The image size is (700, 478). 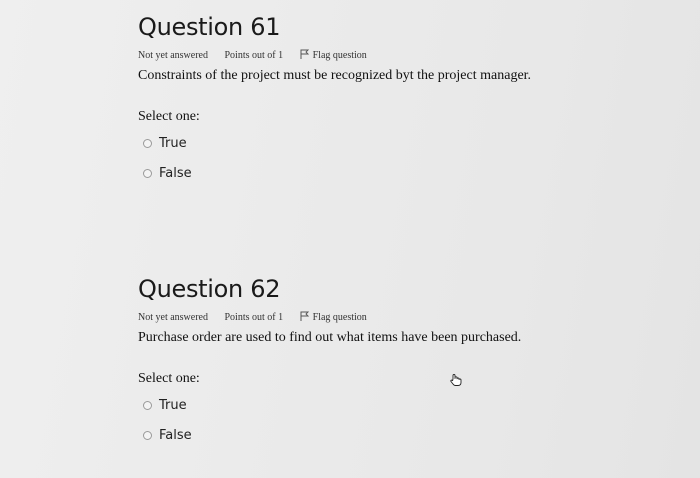 What do you see at coordinates (209, 27) in the screenshot?
I see `question-title: Question 61` at bounding box center [209, 27].